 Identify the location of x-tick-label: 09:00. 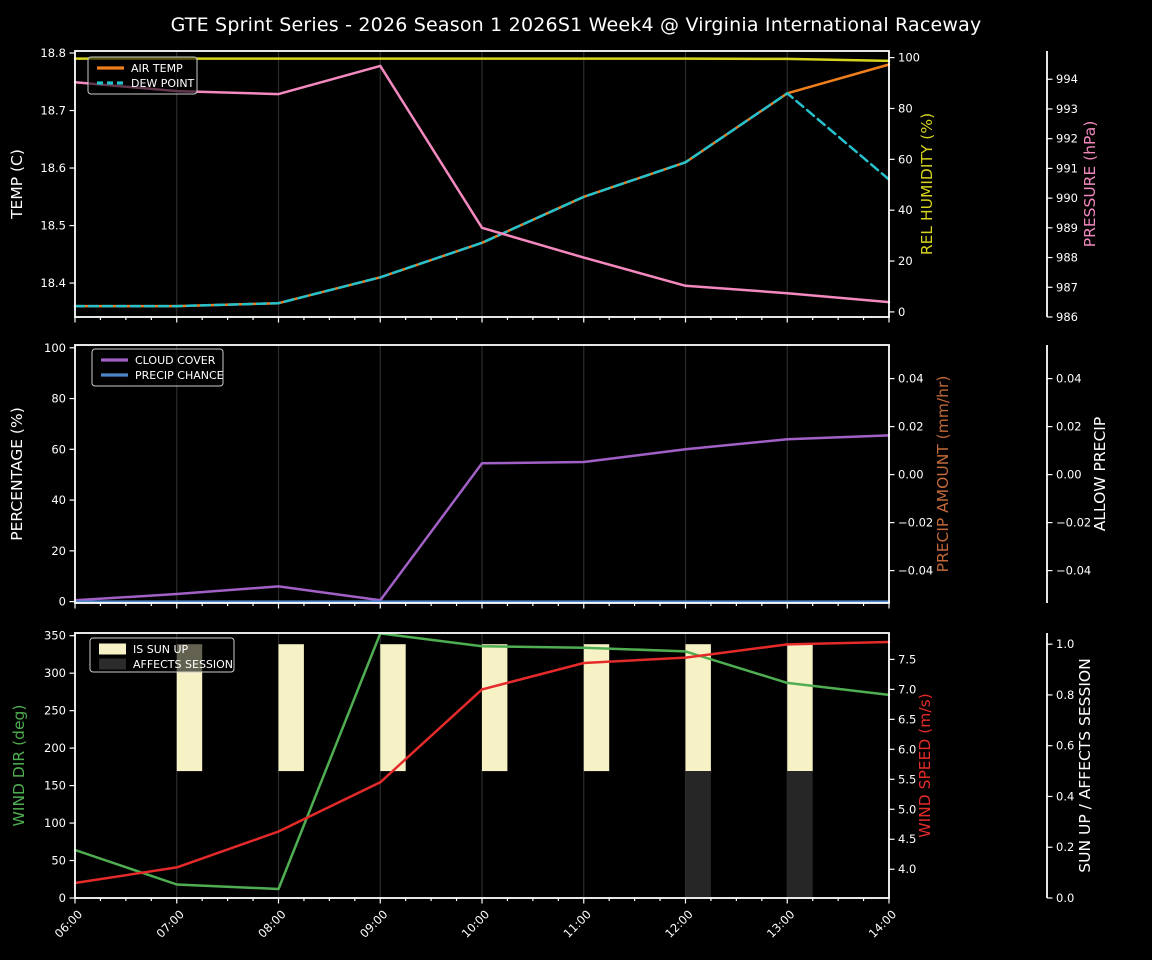
(373, 923).